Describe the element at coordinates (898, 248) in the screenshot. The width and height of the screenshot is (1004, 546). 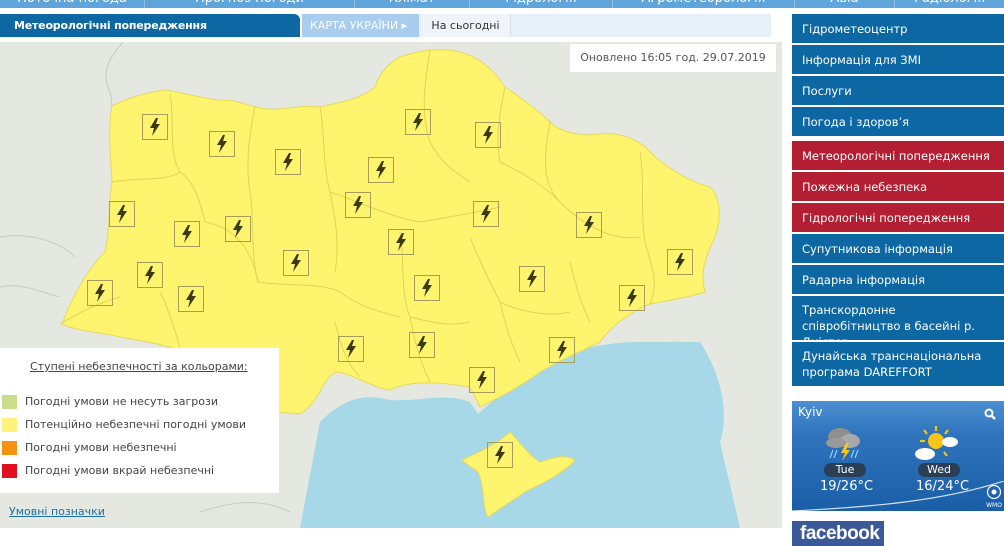
I see `sidebar-item-satellite: Супутникова інформація` at that location.